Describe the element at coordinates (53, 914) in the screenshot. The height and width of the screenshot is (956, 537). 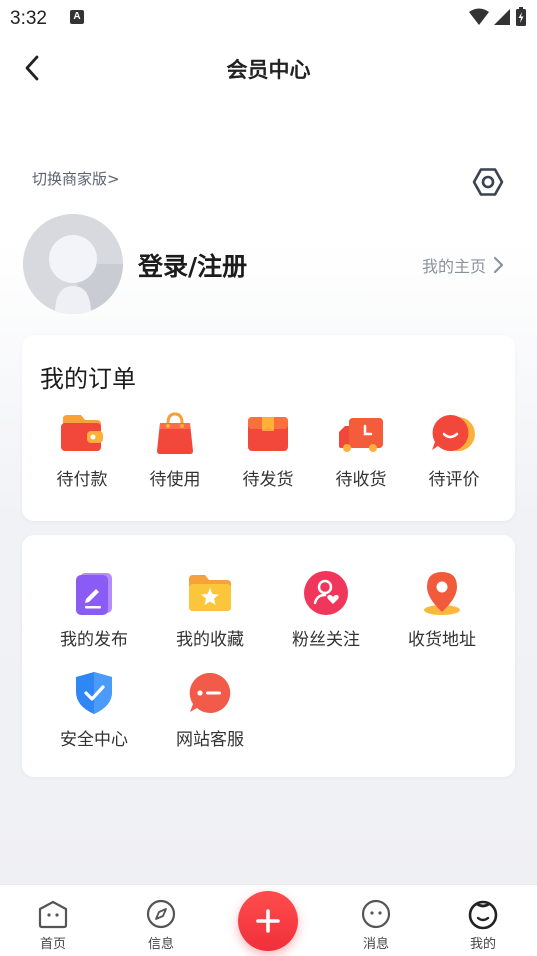
I see `home-icon` at that location.